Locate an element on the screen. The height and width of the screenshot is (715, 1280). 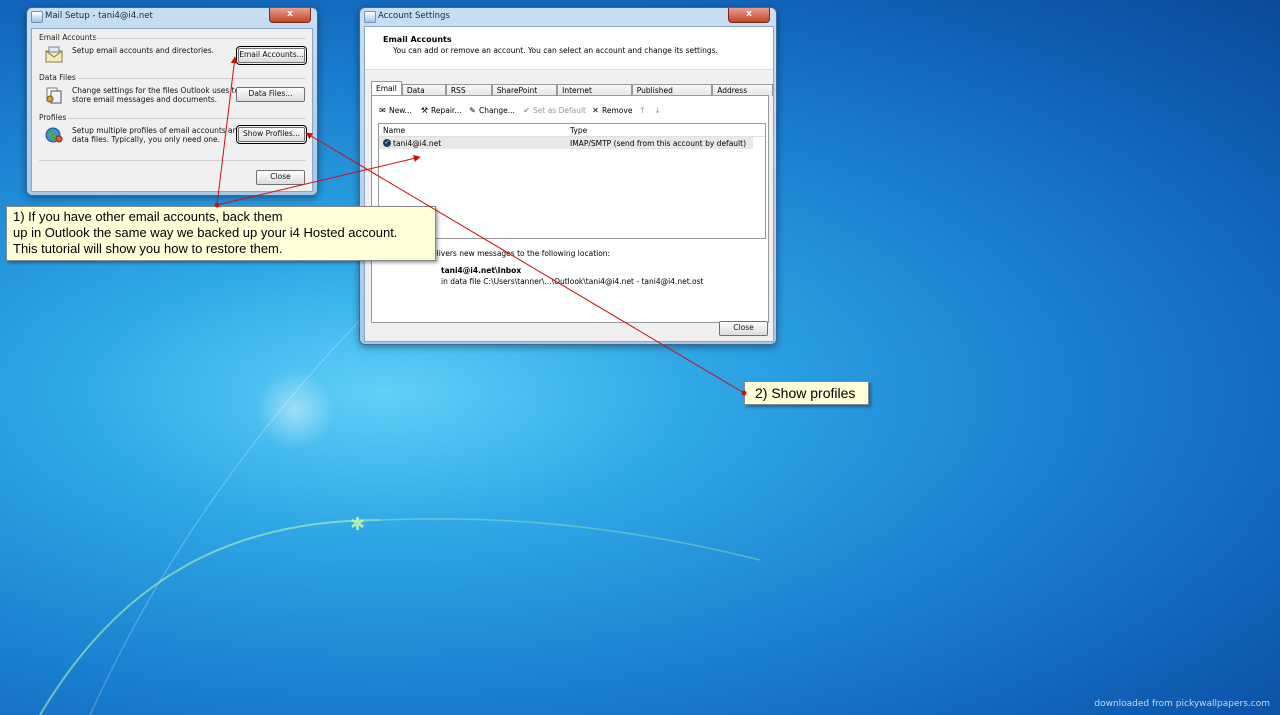
default-account-check-icon: ✓ is located at coordinates (387, 143).